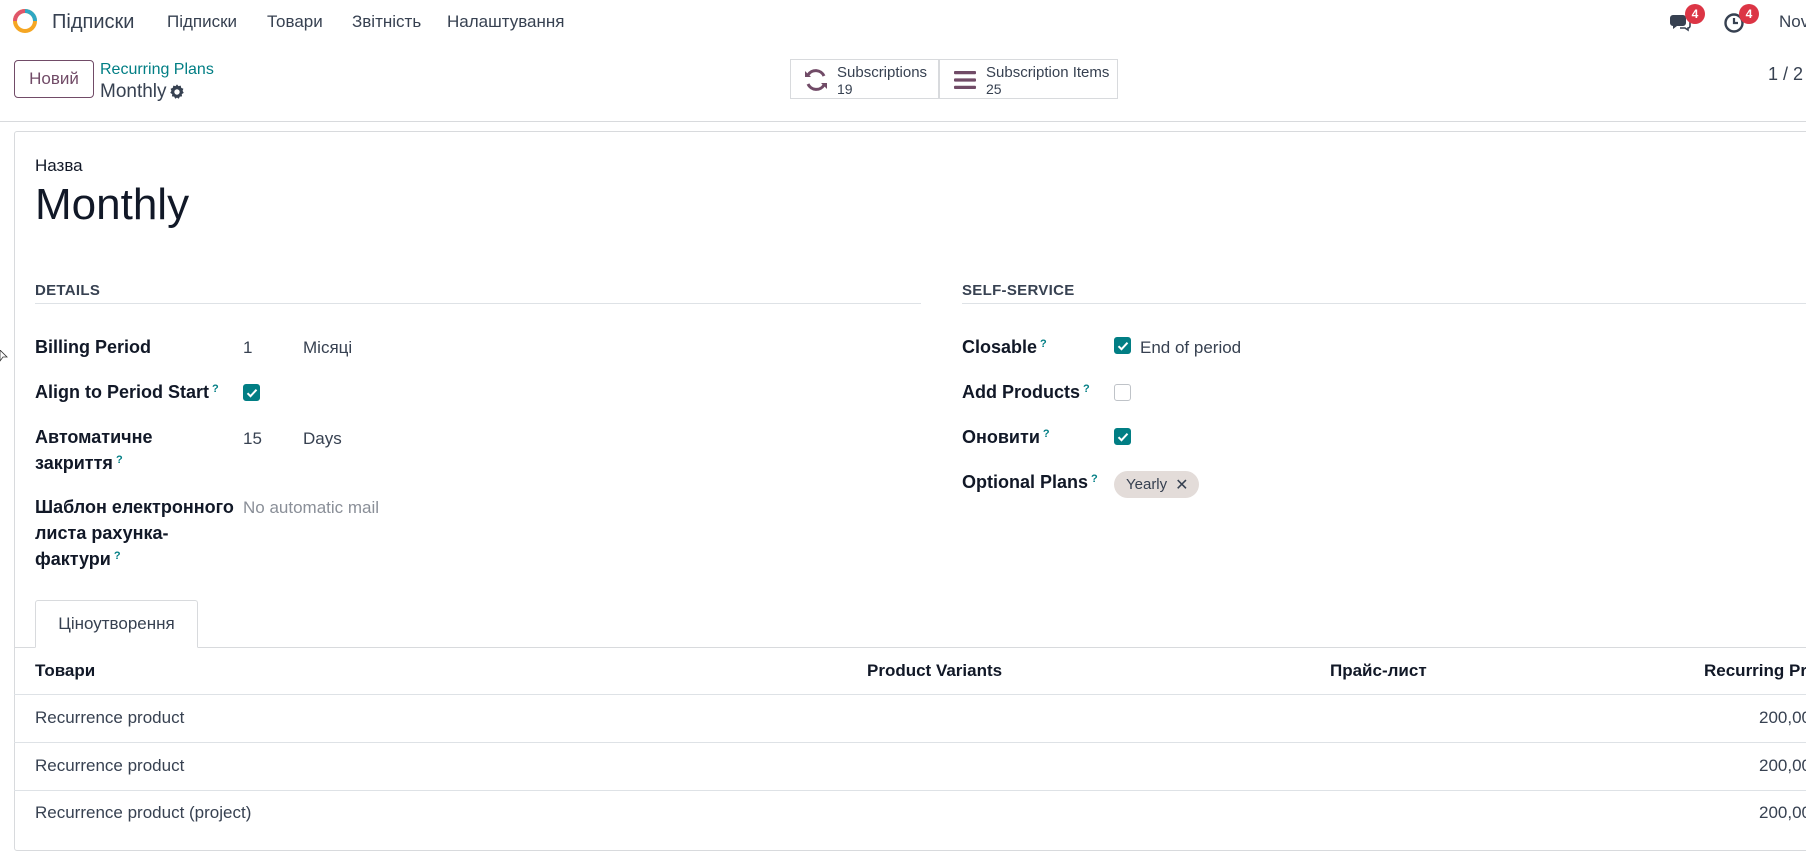 This screenshot has width=1806, height=851. What do you see at coordinates (116, 624) in the screenshot?
I see `tab-pricing: Ціноутворення` at bounding box center [116, 624].